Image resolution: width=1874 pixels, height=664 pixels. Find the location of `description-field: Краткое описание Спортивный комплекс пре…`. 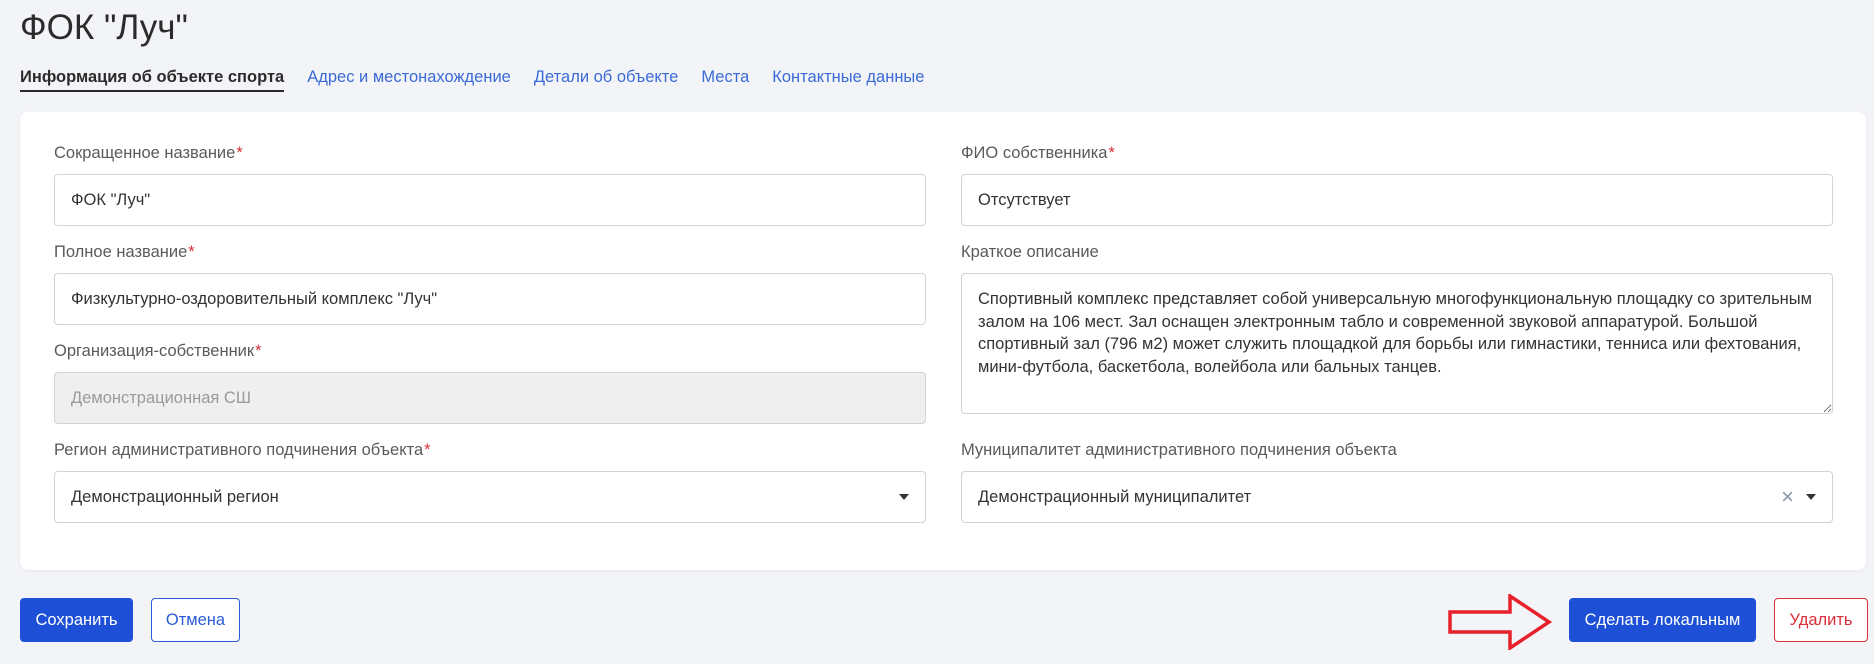

description-field: Краткое описание Спортивный комплекс пре… is located at coordinates (1397, 327).